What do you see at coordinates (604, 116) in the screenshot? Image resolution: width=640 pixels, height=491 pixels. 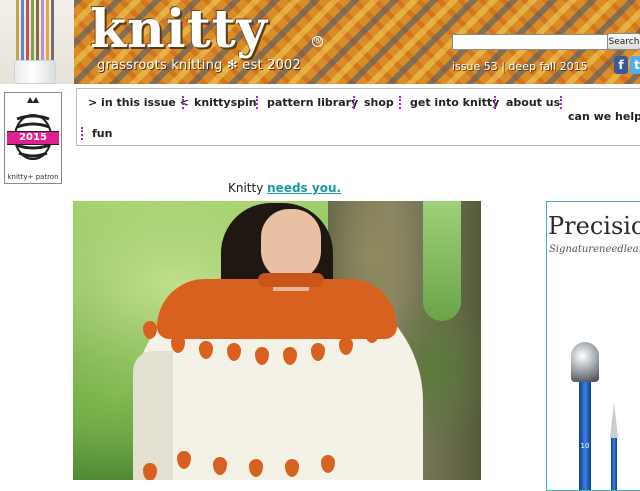 I see `nav-can-we-help: can we help?` at bounding box center [604, 116].